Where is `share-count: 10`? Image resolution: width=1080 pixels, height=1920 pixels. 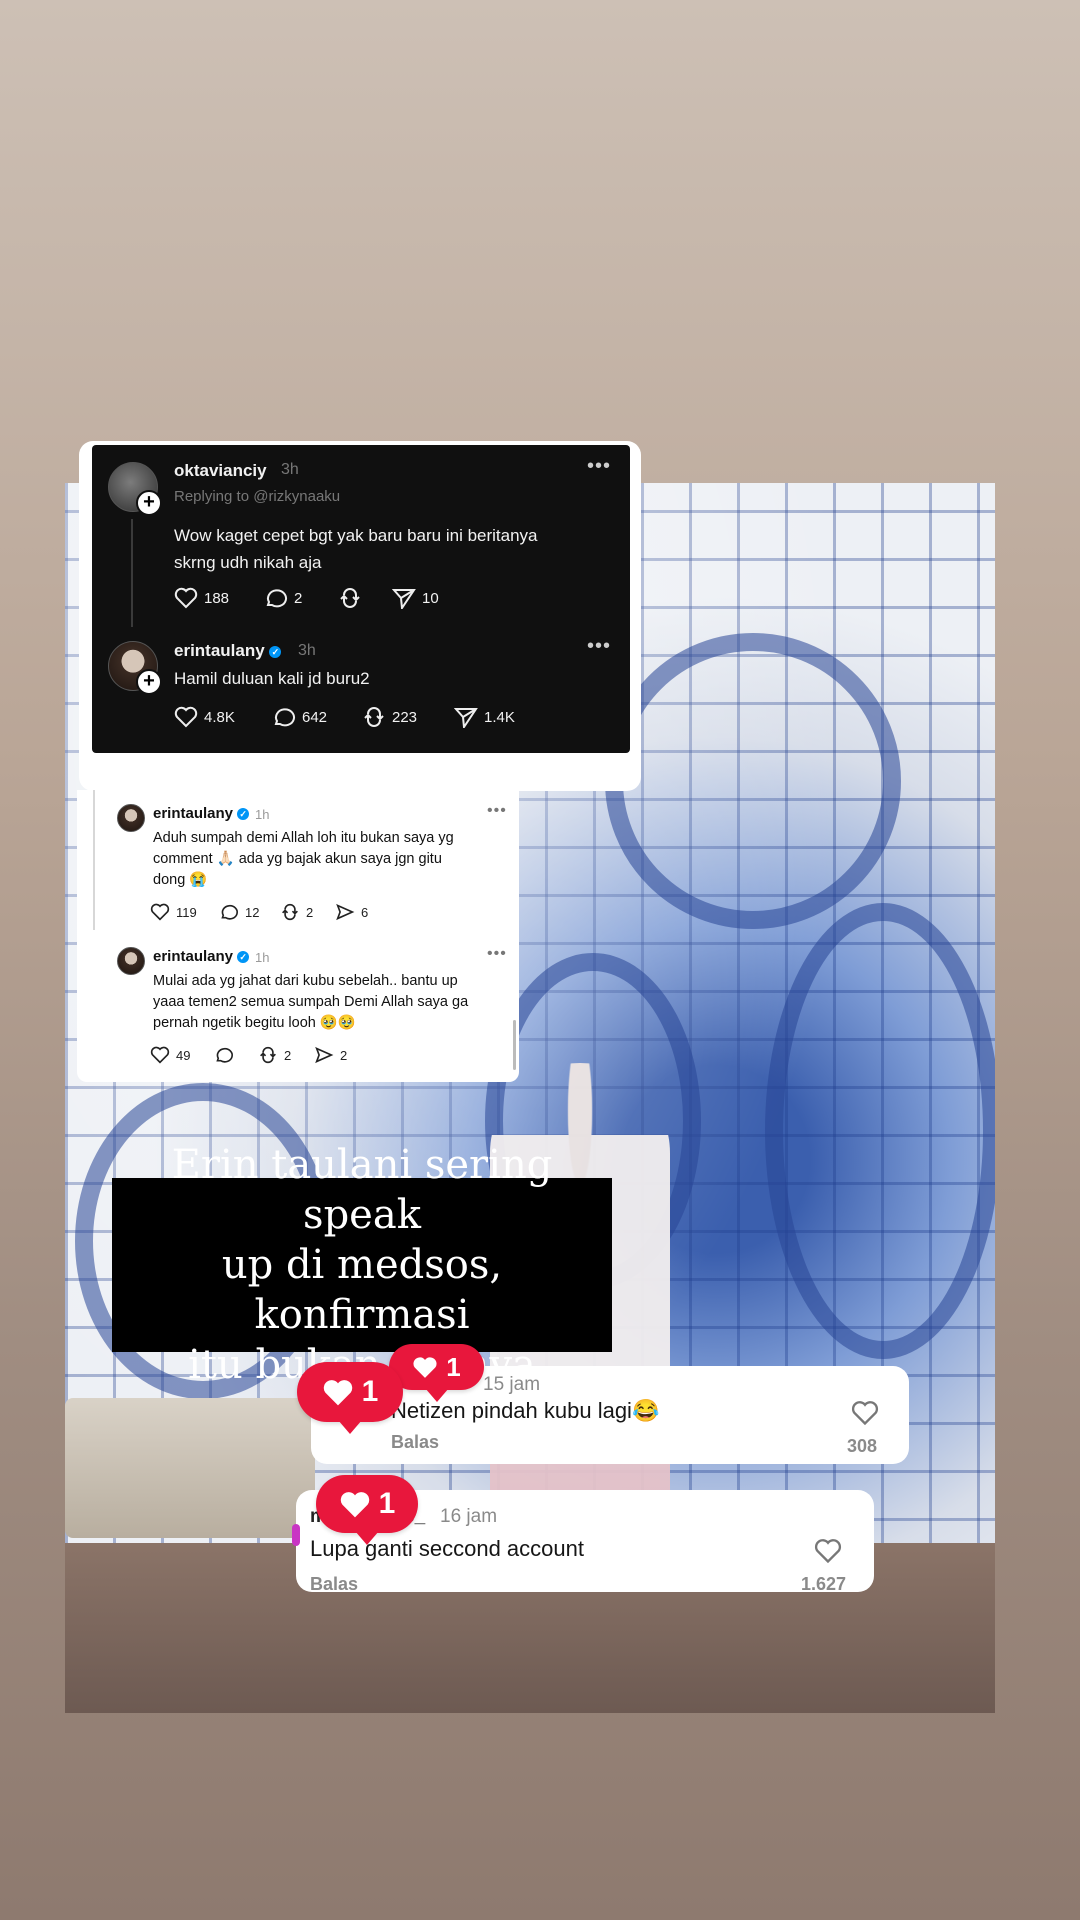
share-count: 10 is located at coordinates (430, 598).